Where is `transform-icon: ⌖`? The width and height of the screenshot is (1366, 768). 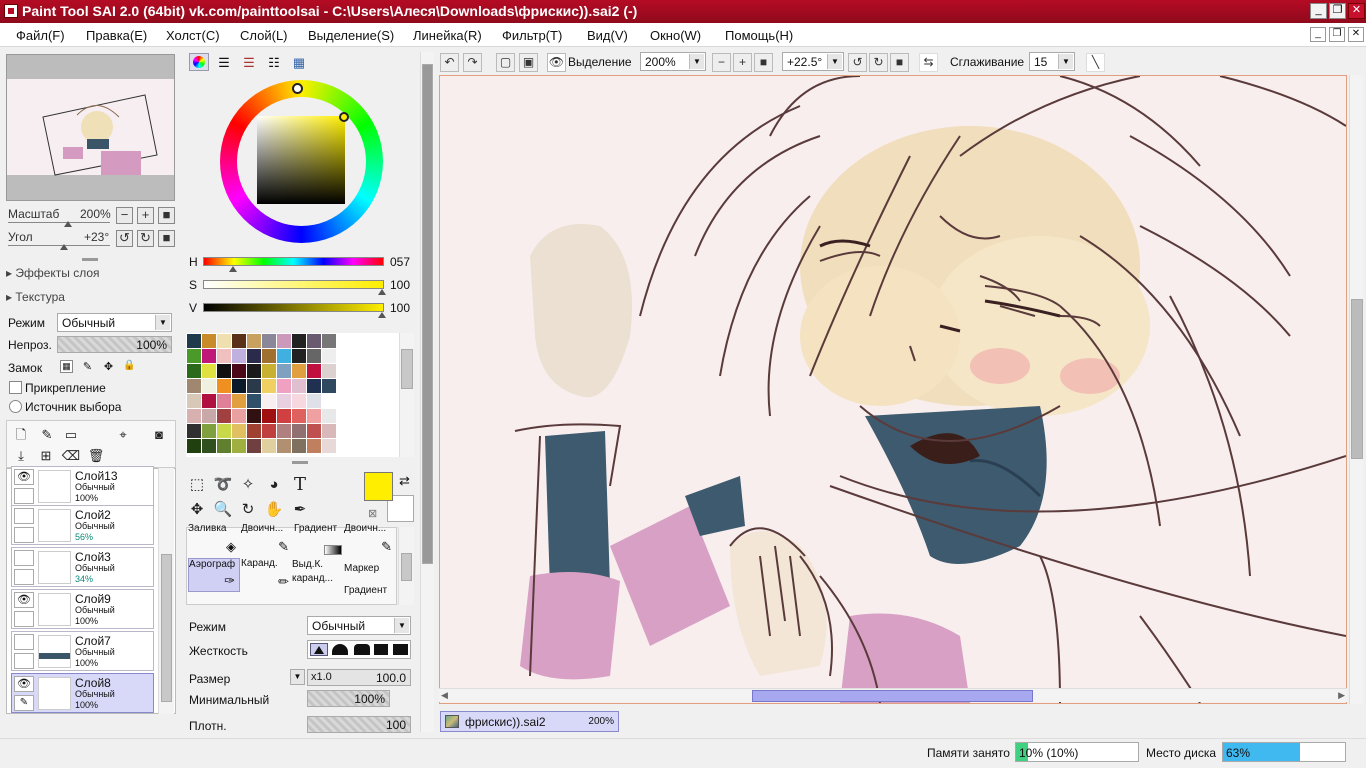 transform-icon: ⌖ is located at coordinates (123, 435).